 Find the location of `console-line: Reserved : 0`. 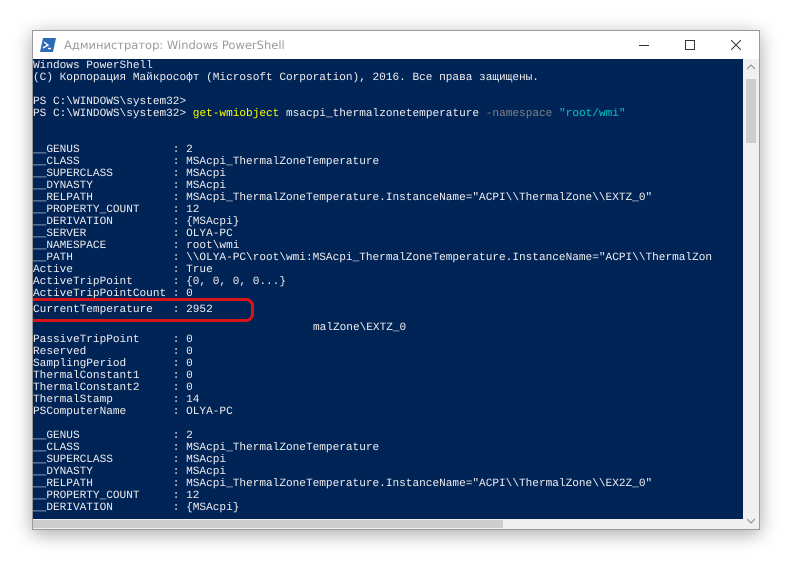

console-line: Reserved : 0 is located at coordinates (113, 352).